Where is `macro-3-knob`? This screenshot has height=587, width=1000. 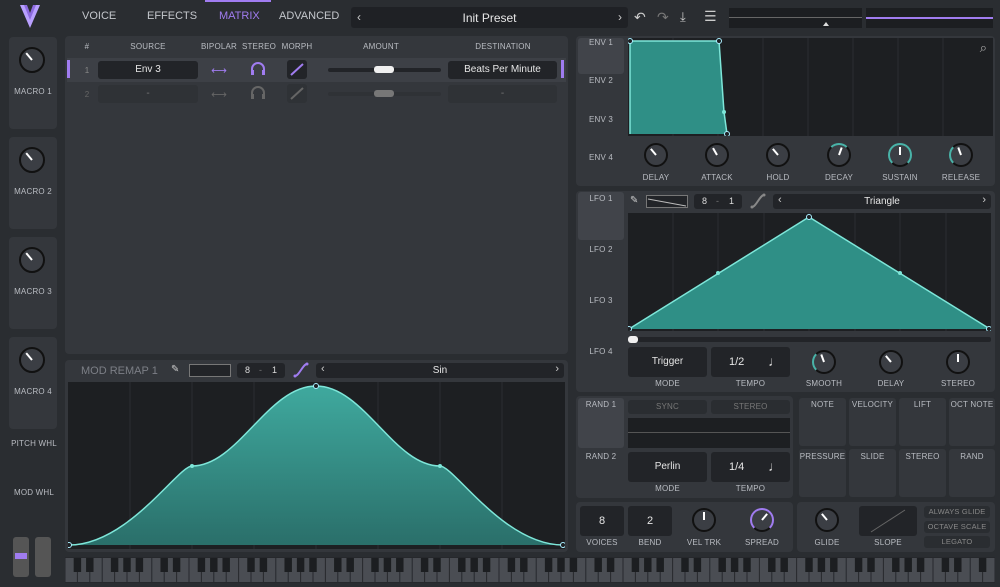
macro-3-knob is located at coordinates (32, 260).